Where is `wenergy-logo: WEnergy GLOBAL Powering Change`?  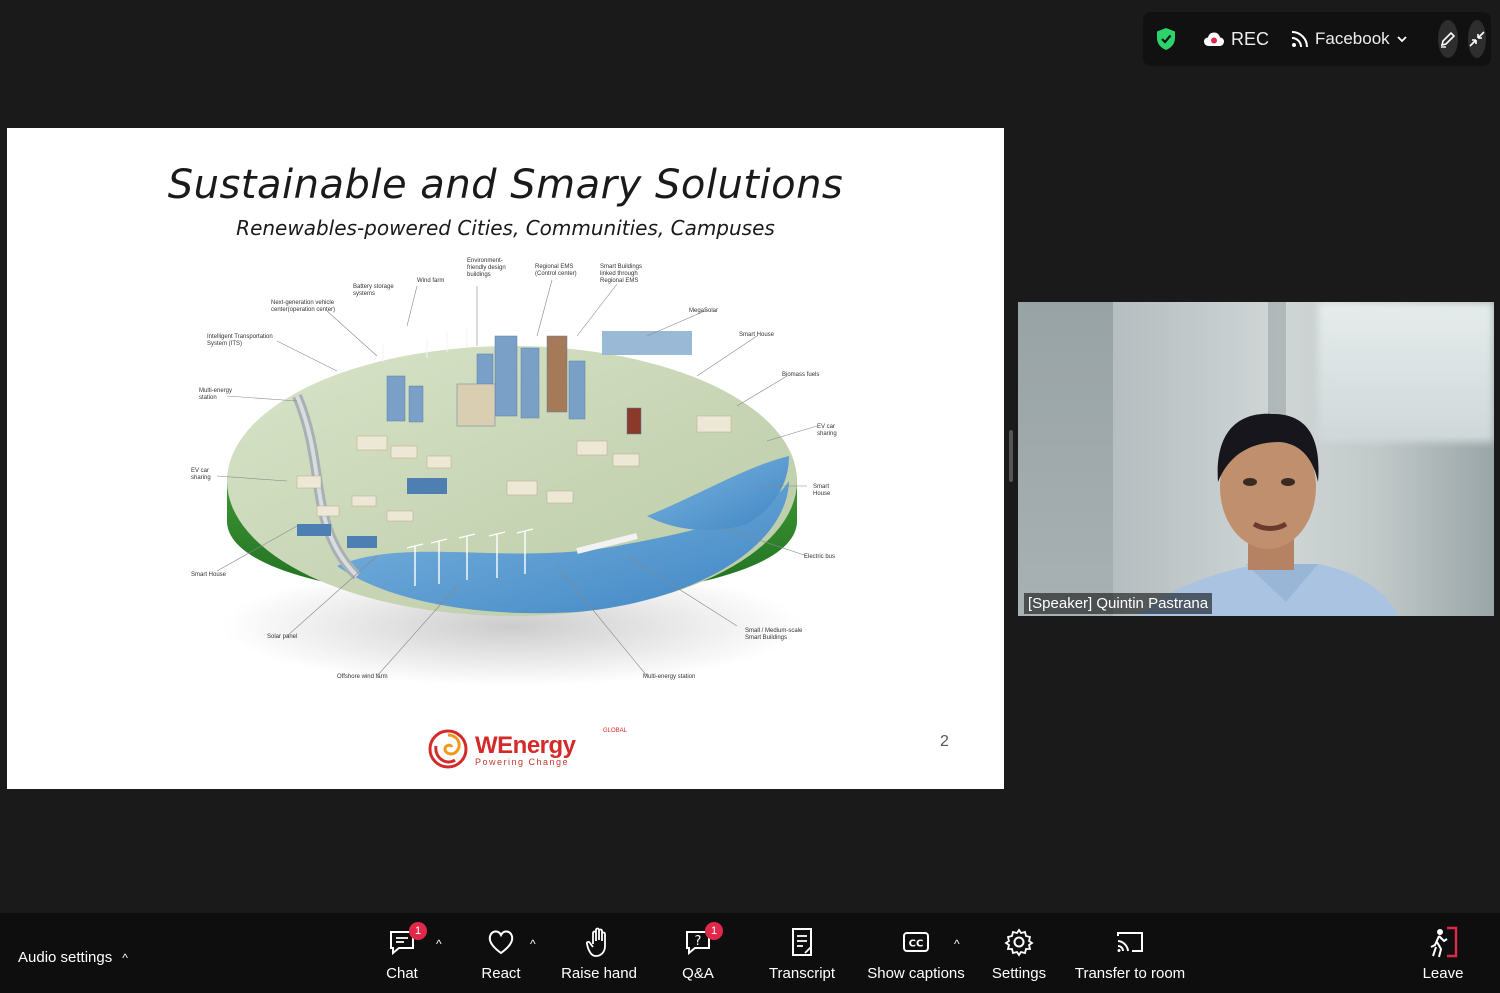
wenergy-logo: WEnergy GLOBAL Powering Change is located at coordinates (527, 749).